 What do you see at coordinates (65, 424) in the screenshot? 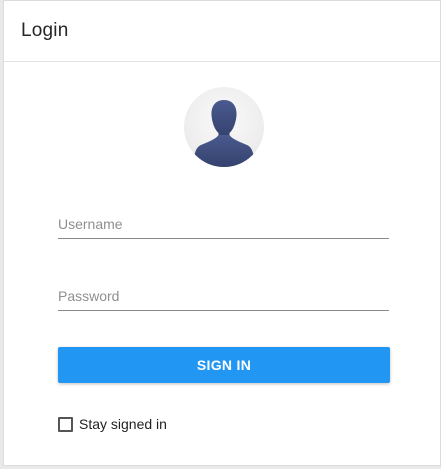
I see `stay-signed-in-checkbox` at bounding box center [65, 424].